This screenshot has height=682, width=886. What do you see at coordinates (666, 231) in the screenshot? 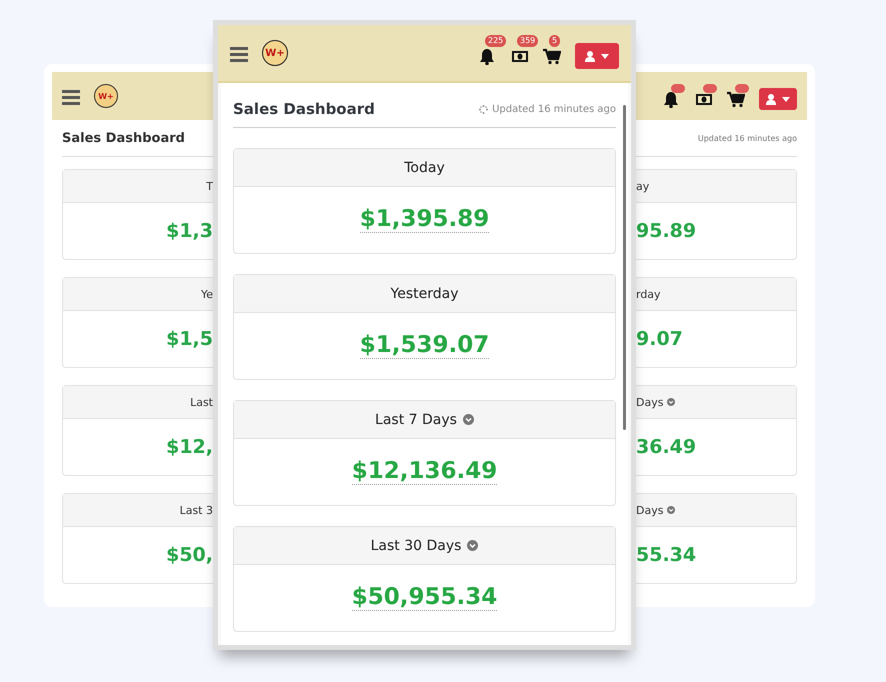
I see `sales-value: 95.89` at bounding box center [666, 231].